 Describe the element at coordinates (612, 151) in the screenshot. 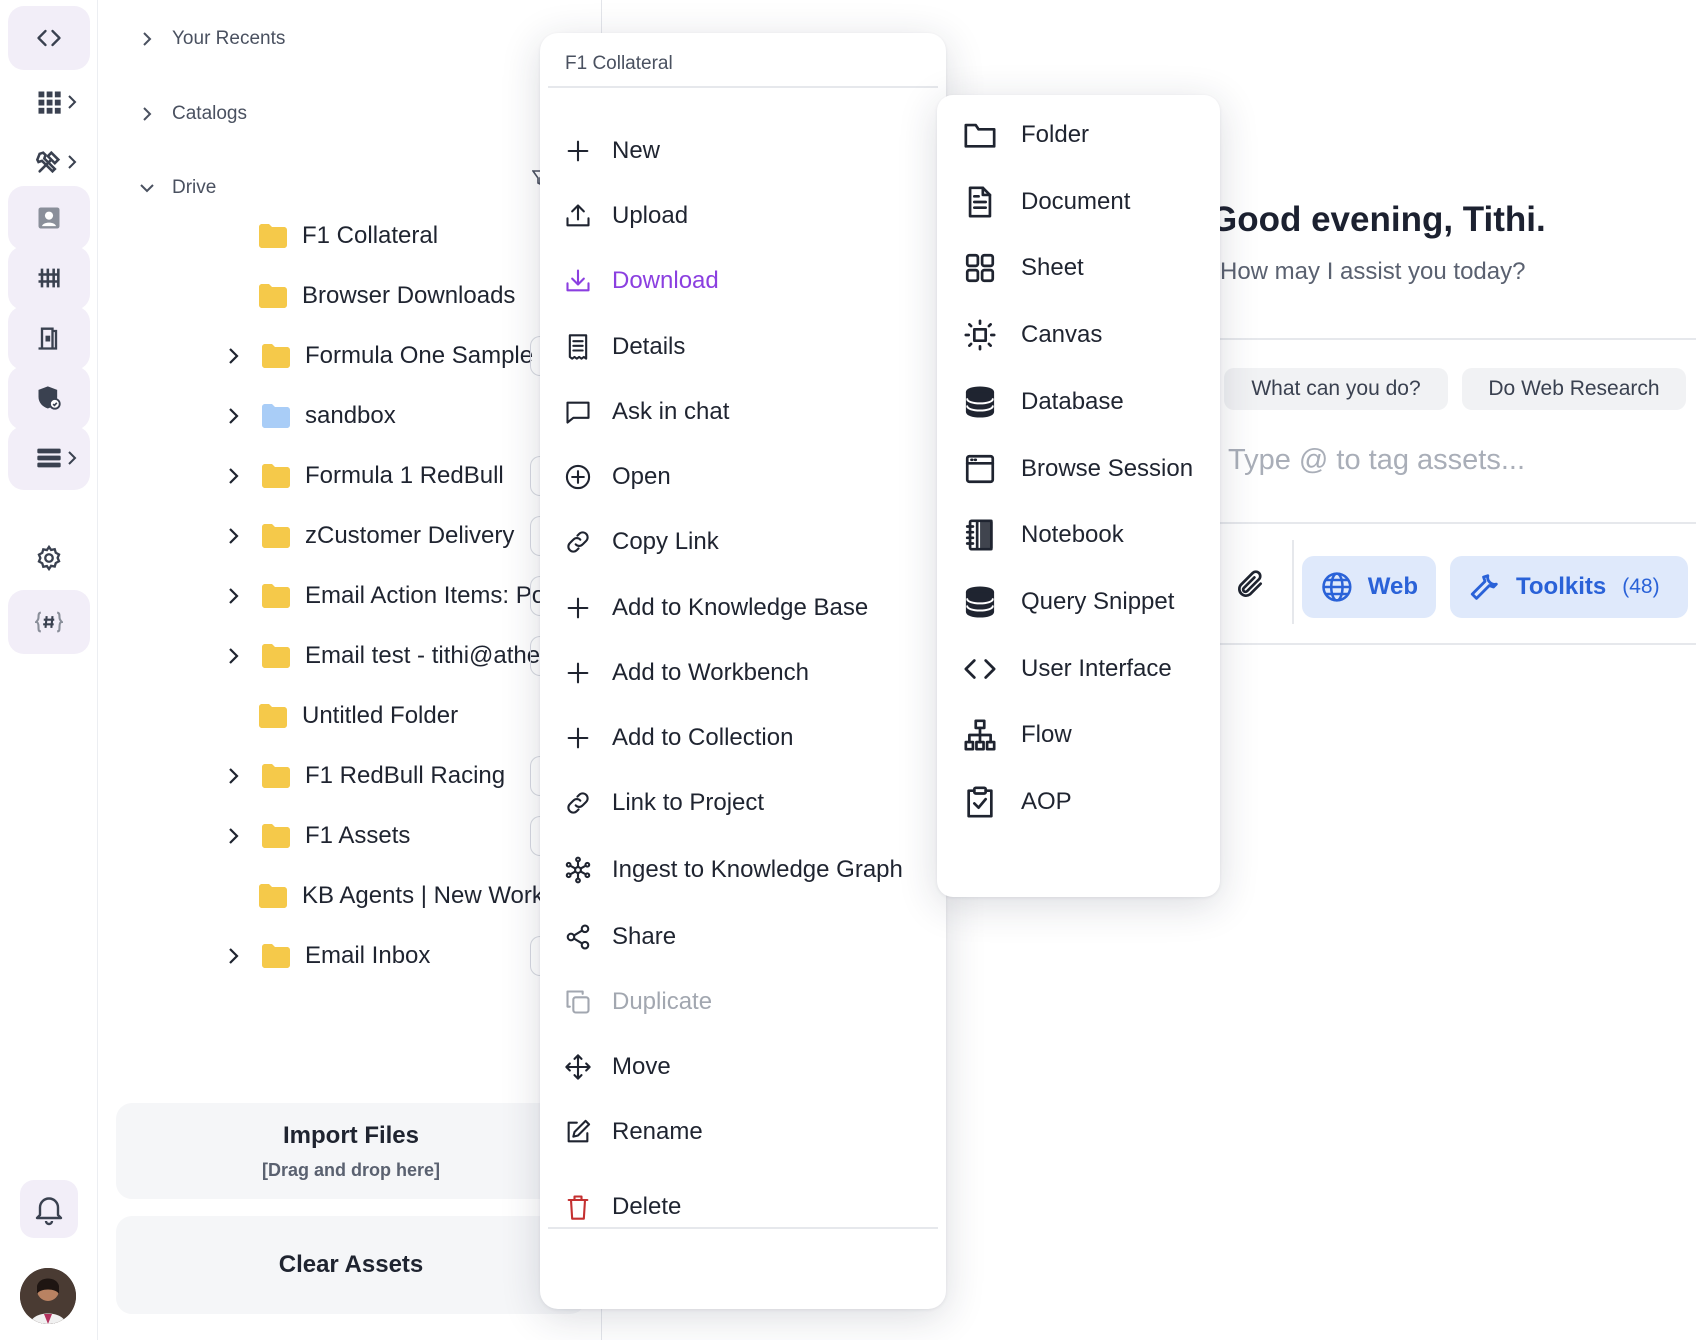

I see `menu-item-new: New` at that location.